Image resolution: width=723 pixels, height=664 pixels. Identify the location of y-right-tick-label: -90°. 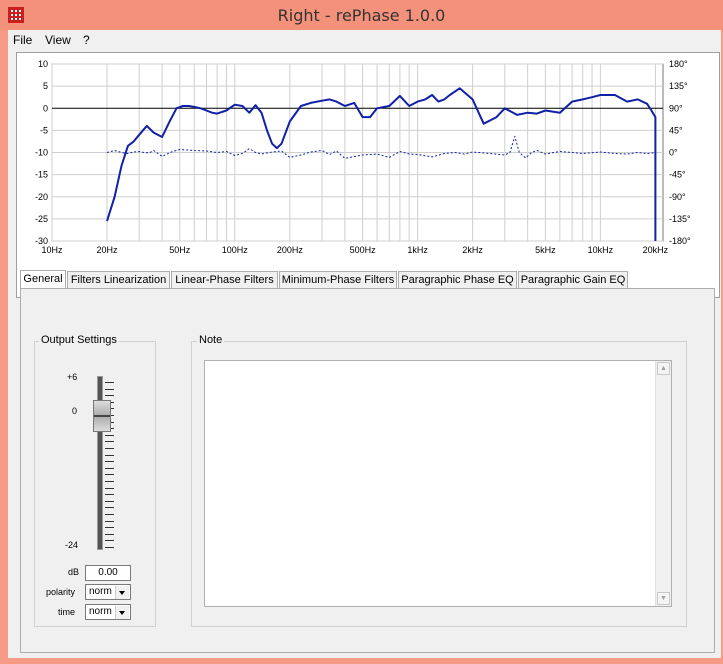
(677, 197).